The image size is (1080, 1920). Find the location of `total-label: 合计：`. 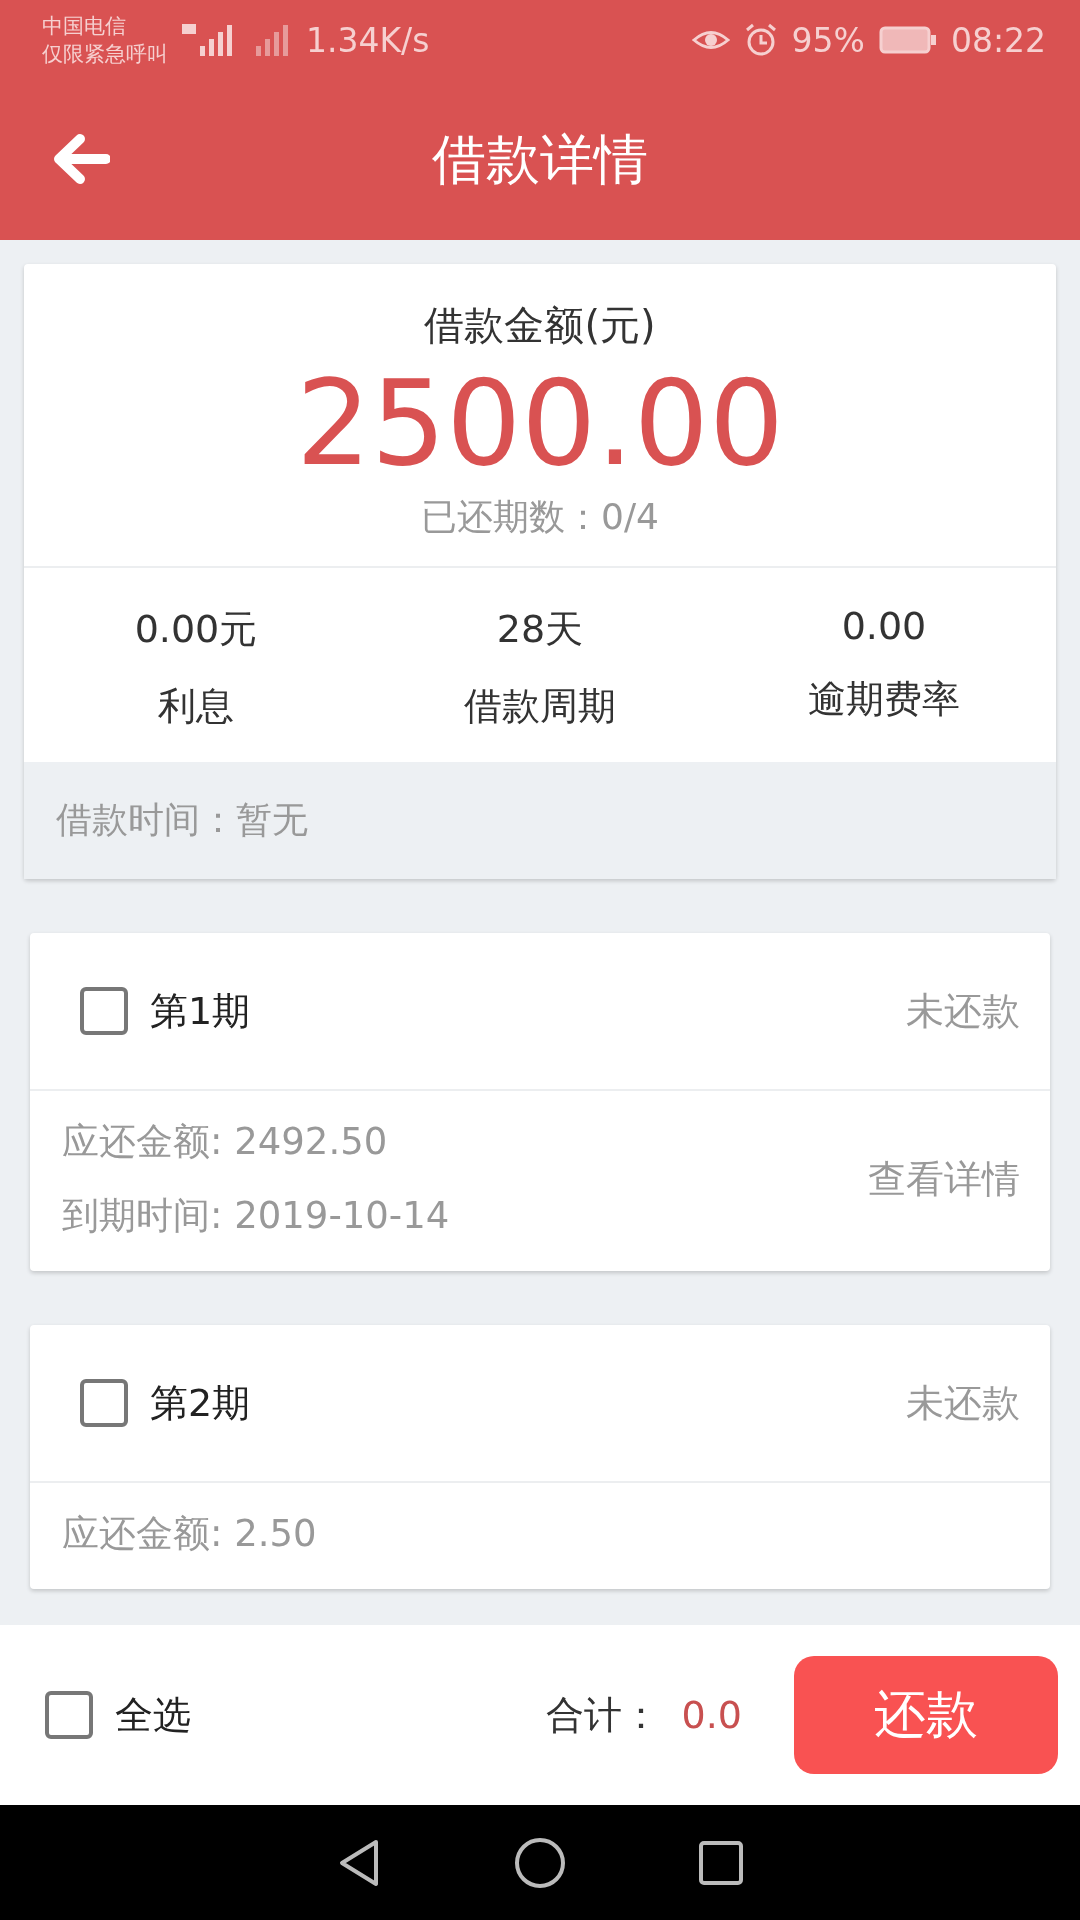

total-label: 合计： is located at coordinates (602, 1715).